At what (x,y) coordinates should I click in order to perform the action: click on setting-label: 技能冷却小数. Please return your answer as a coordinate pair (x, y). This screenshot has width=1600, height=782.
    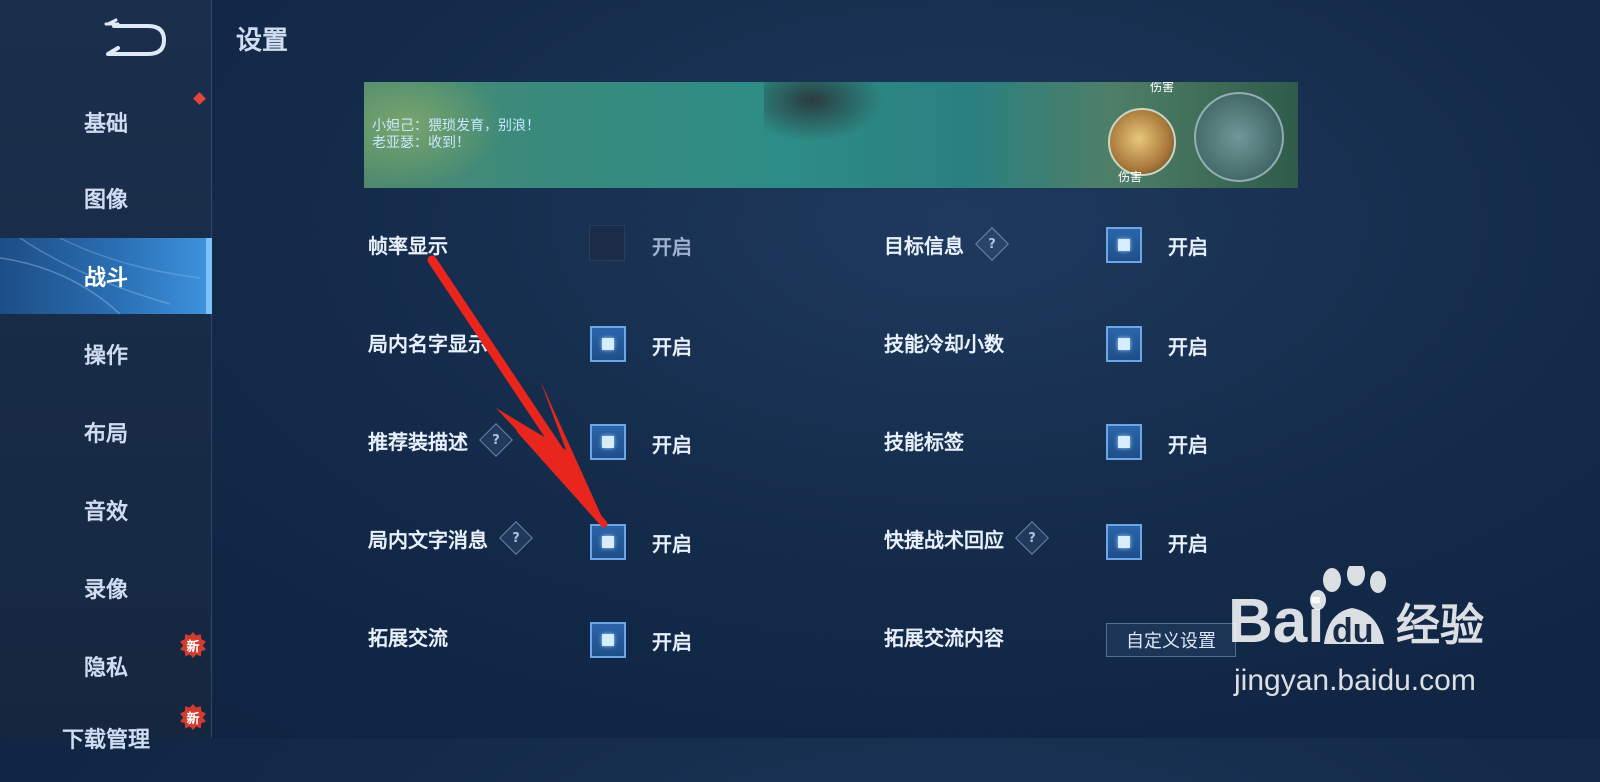
    Looking at the image, I should click on (944, 343).